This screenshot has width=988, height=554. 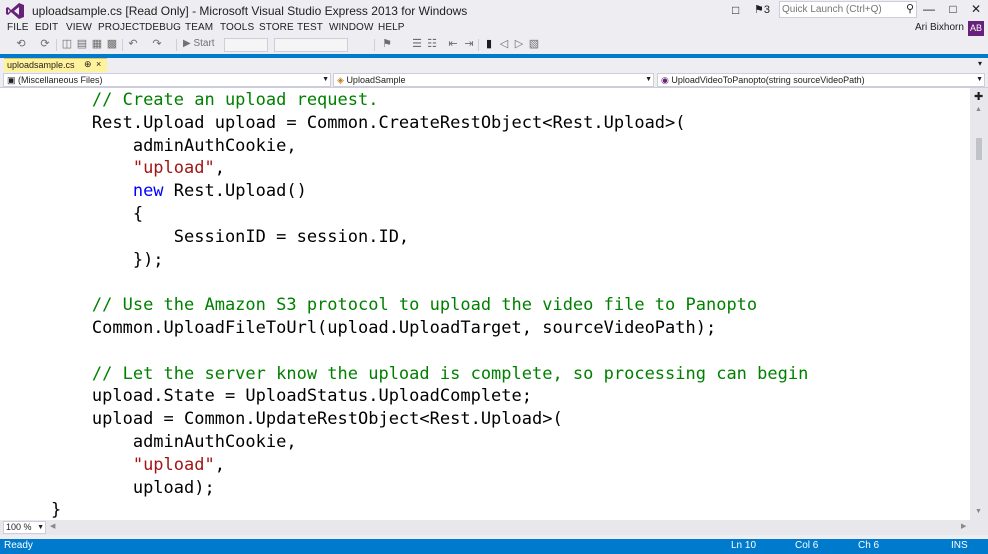 I want to click on close-button: ✕, so click(x=976, y=10).